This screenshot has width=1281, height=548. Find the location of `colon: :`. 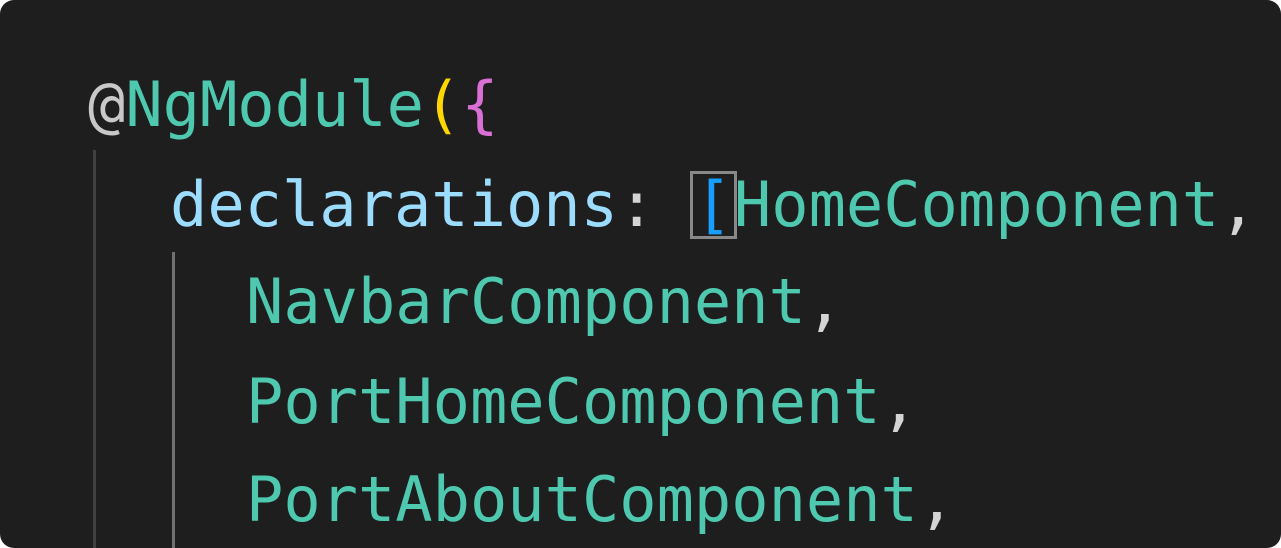

colon: : is located at coordinates (655, 204).